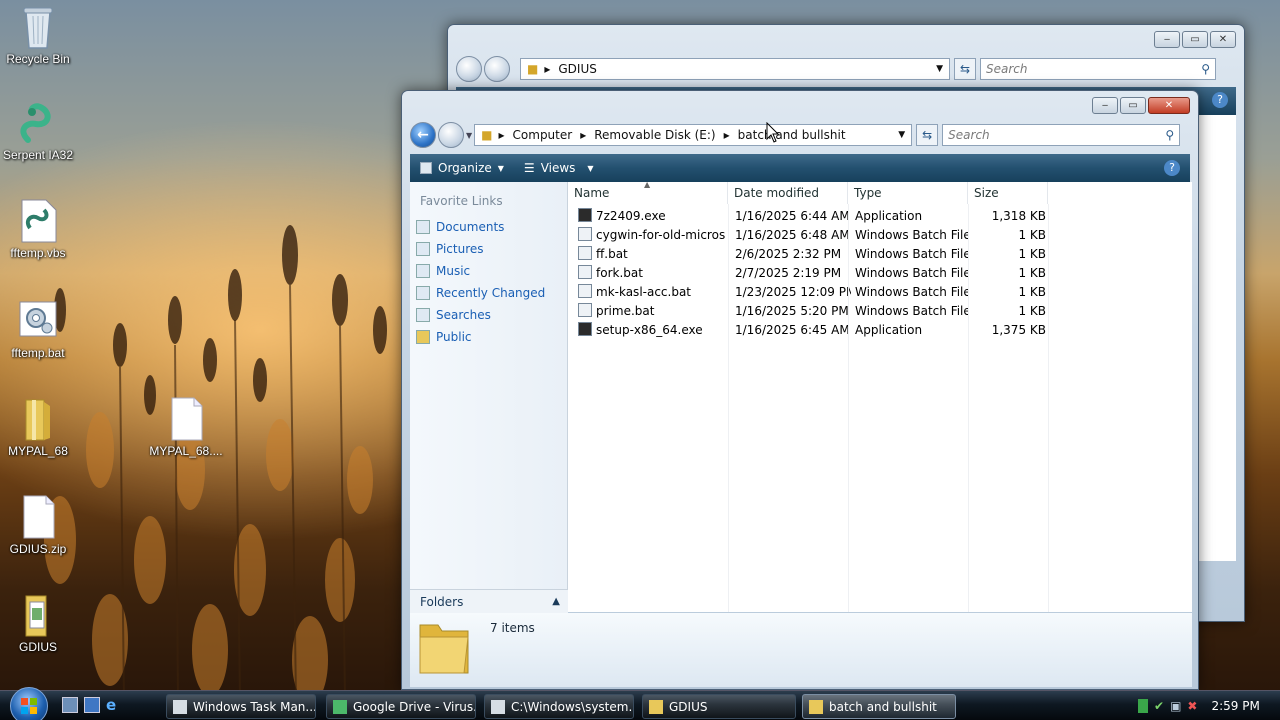  Describe the element at coordinates (719, 706) in the screenshot. I see `taskbar-button: GDIUS` at that location.